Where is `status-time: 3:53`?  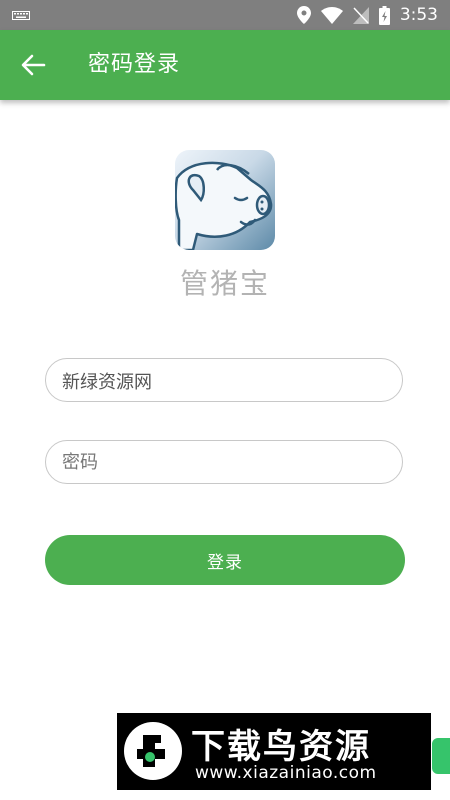
status-time: 3:53 is located at coordinates (418, 15).